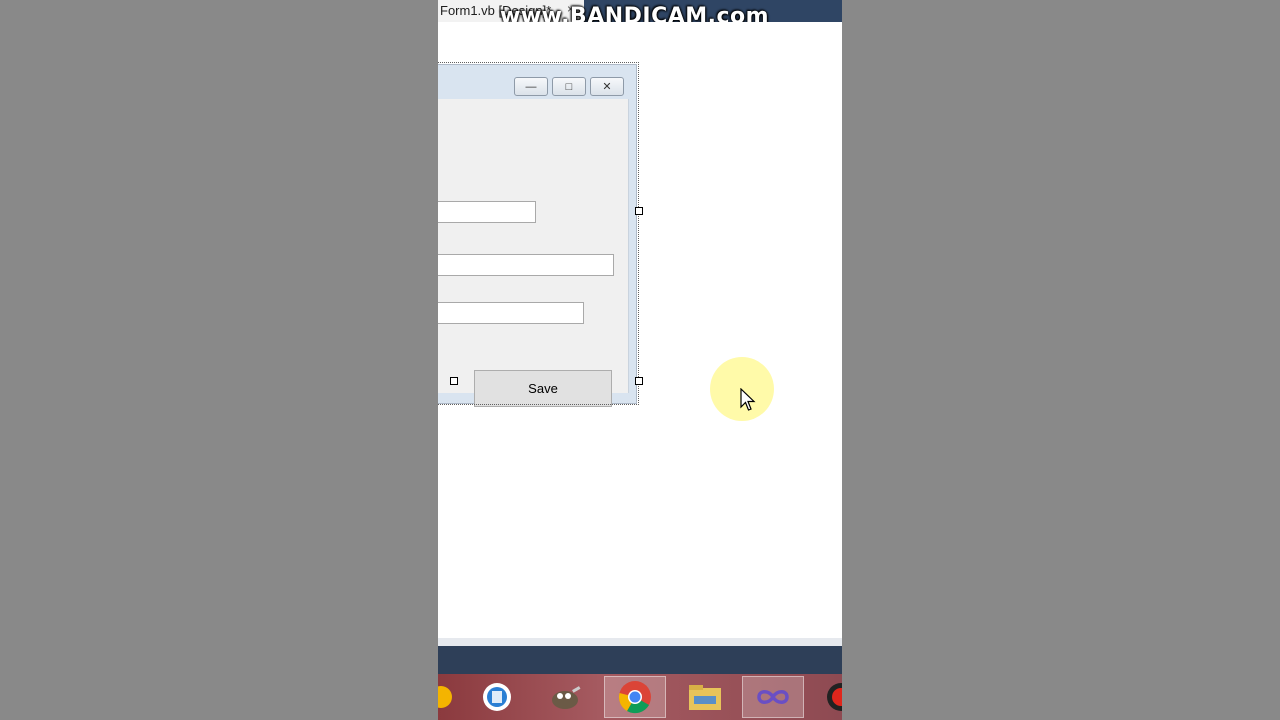 This screenshot has width=1280, height=720. What do you see at coordinates (640, 642) in the screenshot?
I see `designer-bottom-edge` at bounding box center [640, 642].